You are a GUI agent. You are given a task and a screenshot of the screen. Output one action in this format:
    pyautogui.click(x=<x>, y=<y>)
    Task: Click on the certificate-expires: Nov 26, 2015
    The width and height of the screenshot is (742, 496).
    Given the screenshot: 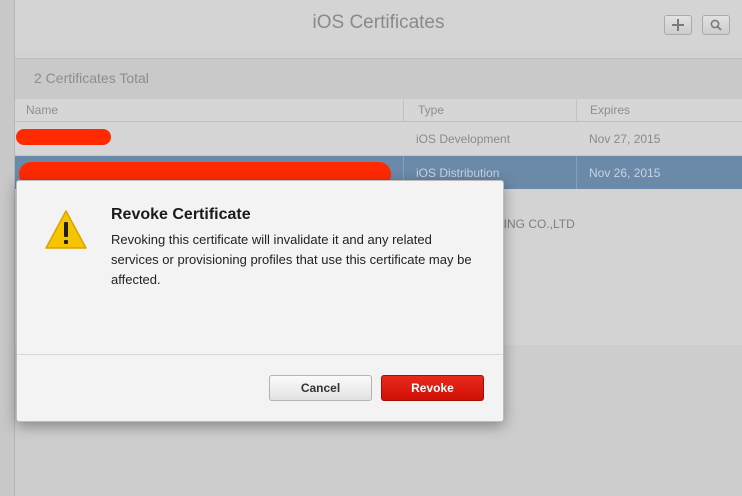 What is the action you would take?
    pyautogui.click(x=625, y=173)
    